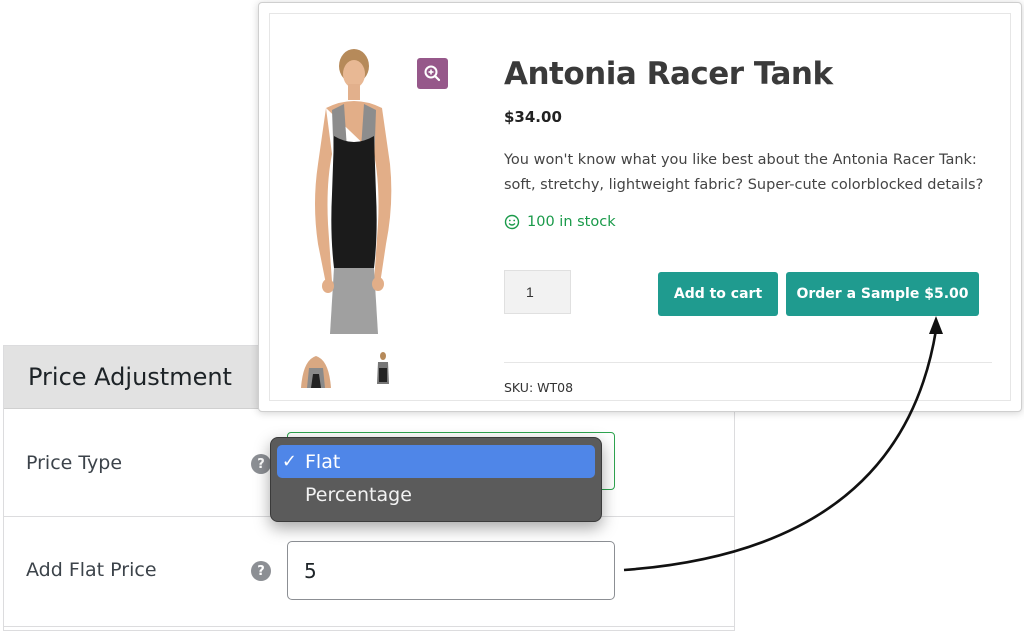 The image size is (1024, 634). Describe the element at coordinates (718, 294) in the screenshot. I see `add-to-cart-button: Add to cart` at that location.